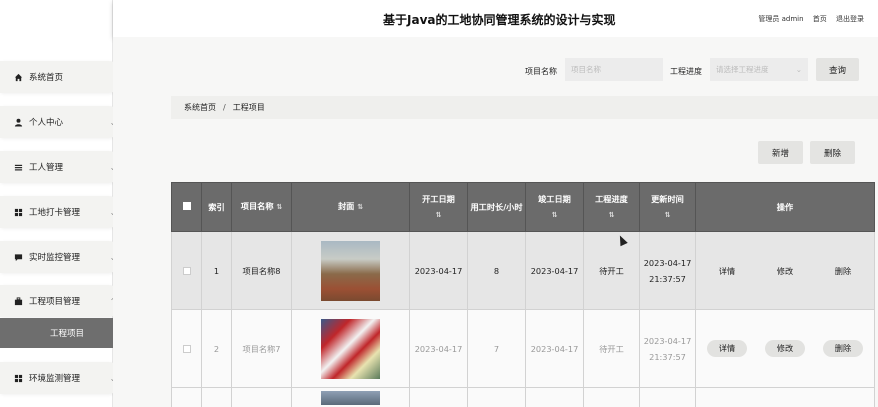 This screenshot has height=407, width=878. I want to click on breadcrumb-current: 工程项目, so click(248, 107).